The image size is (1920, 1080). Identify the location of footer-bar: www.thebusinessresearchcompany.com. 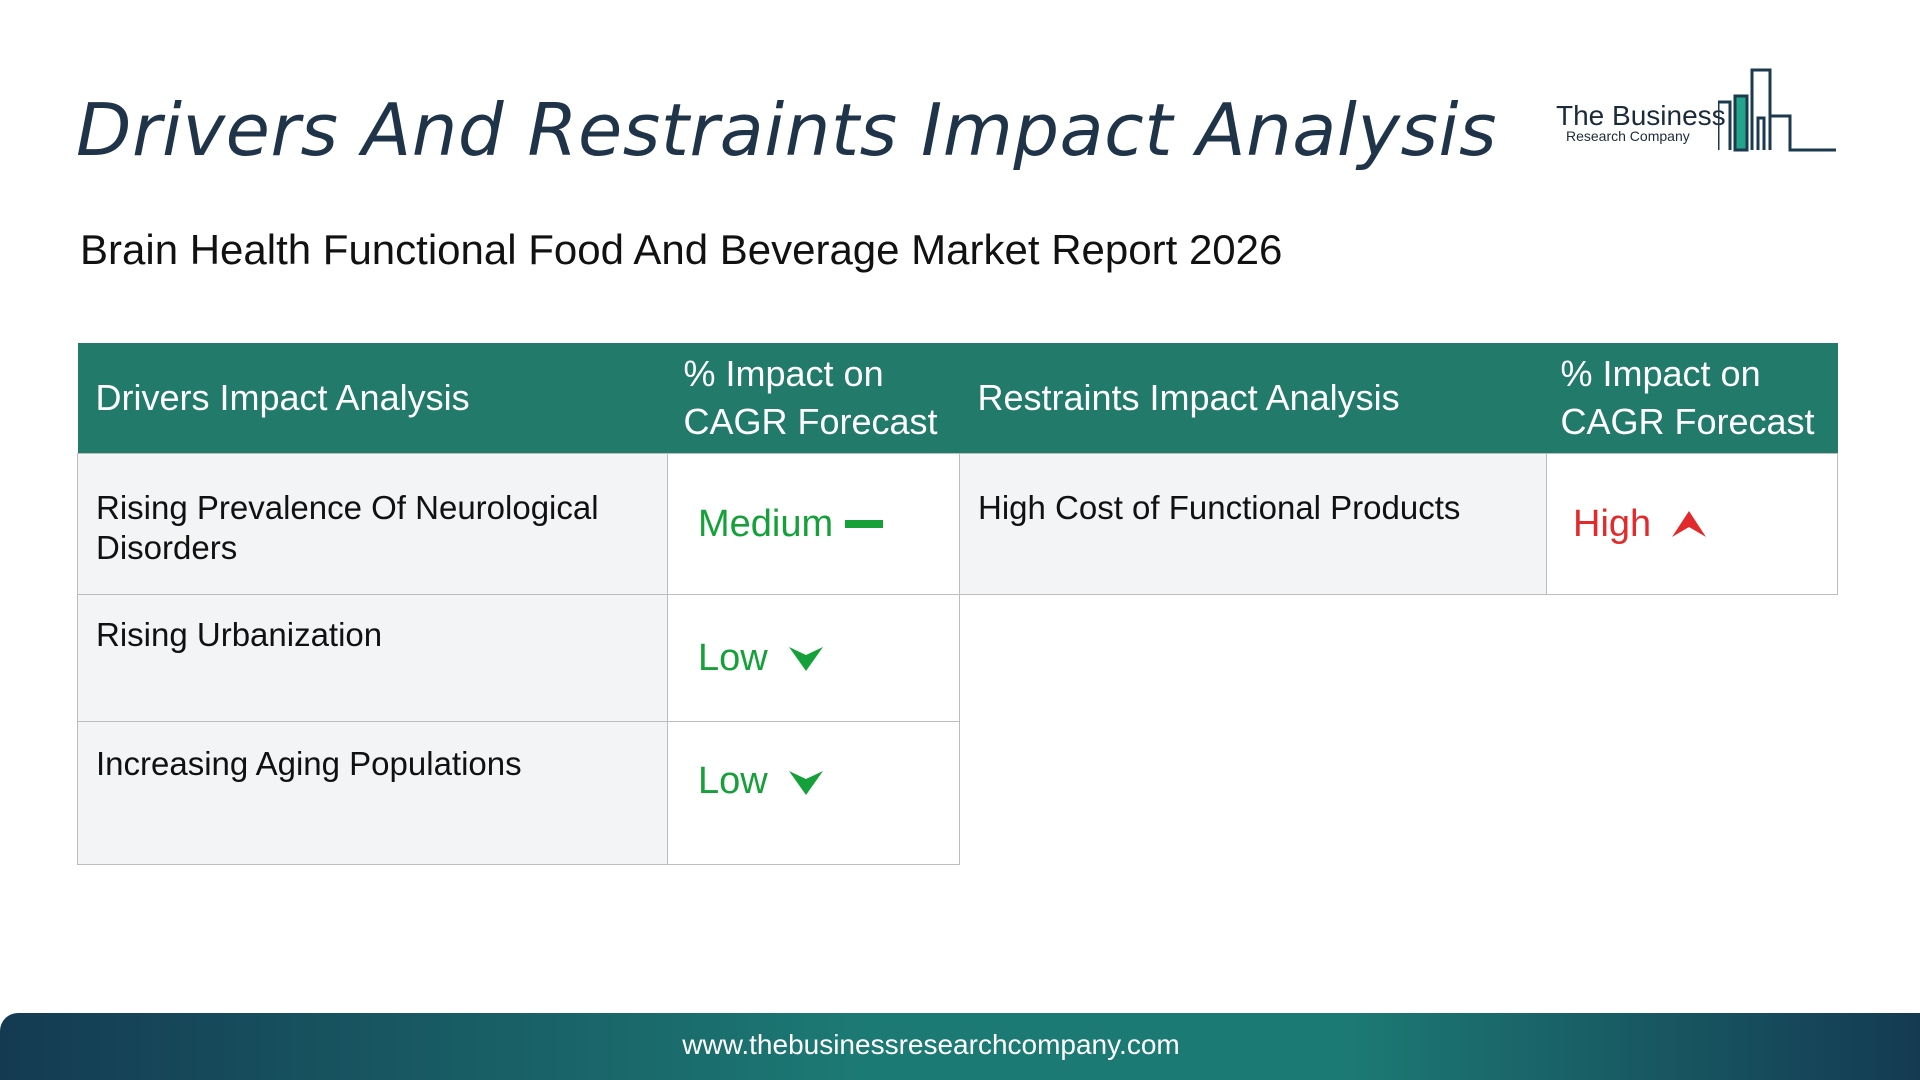
(960, 1046).